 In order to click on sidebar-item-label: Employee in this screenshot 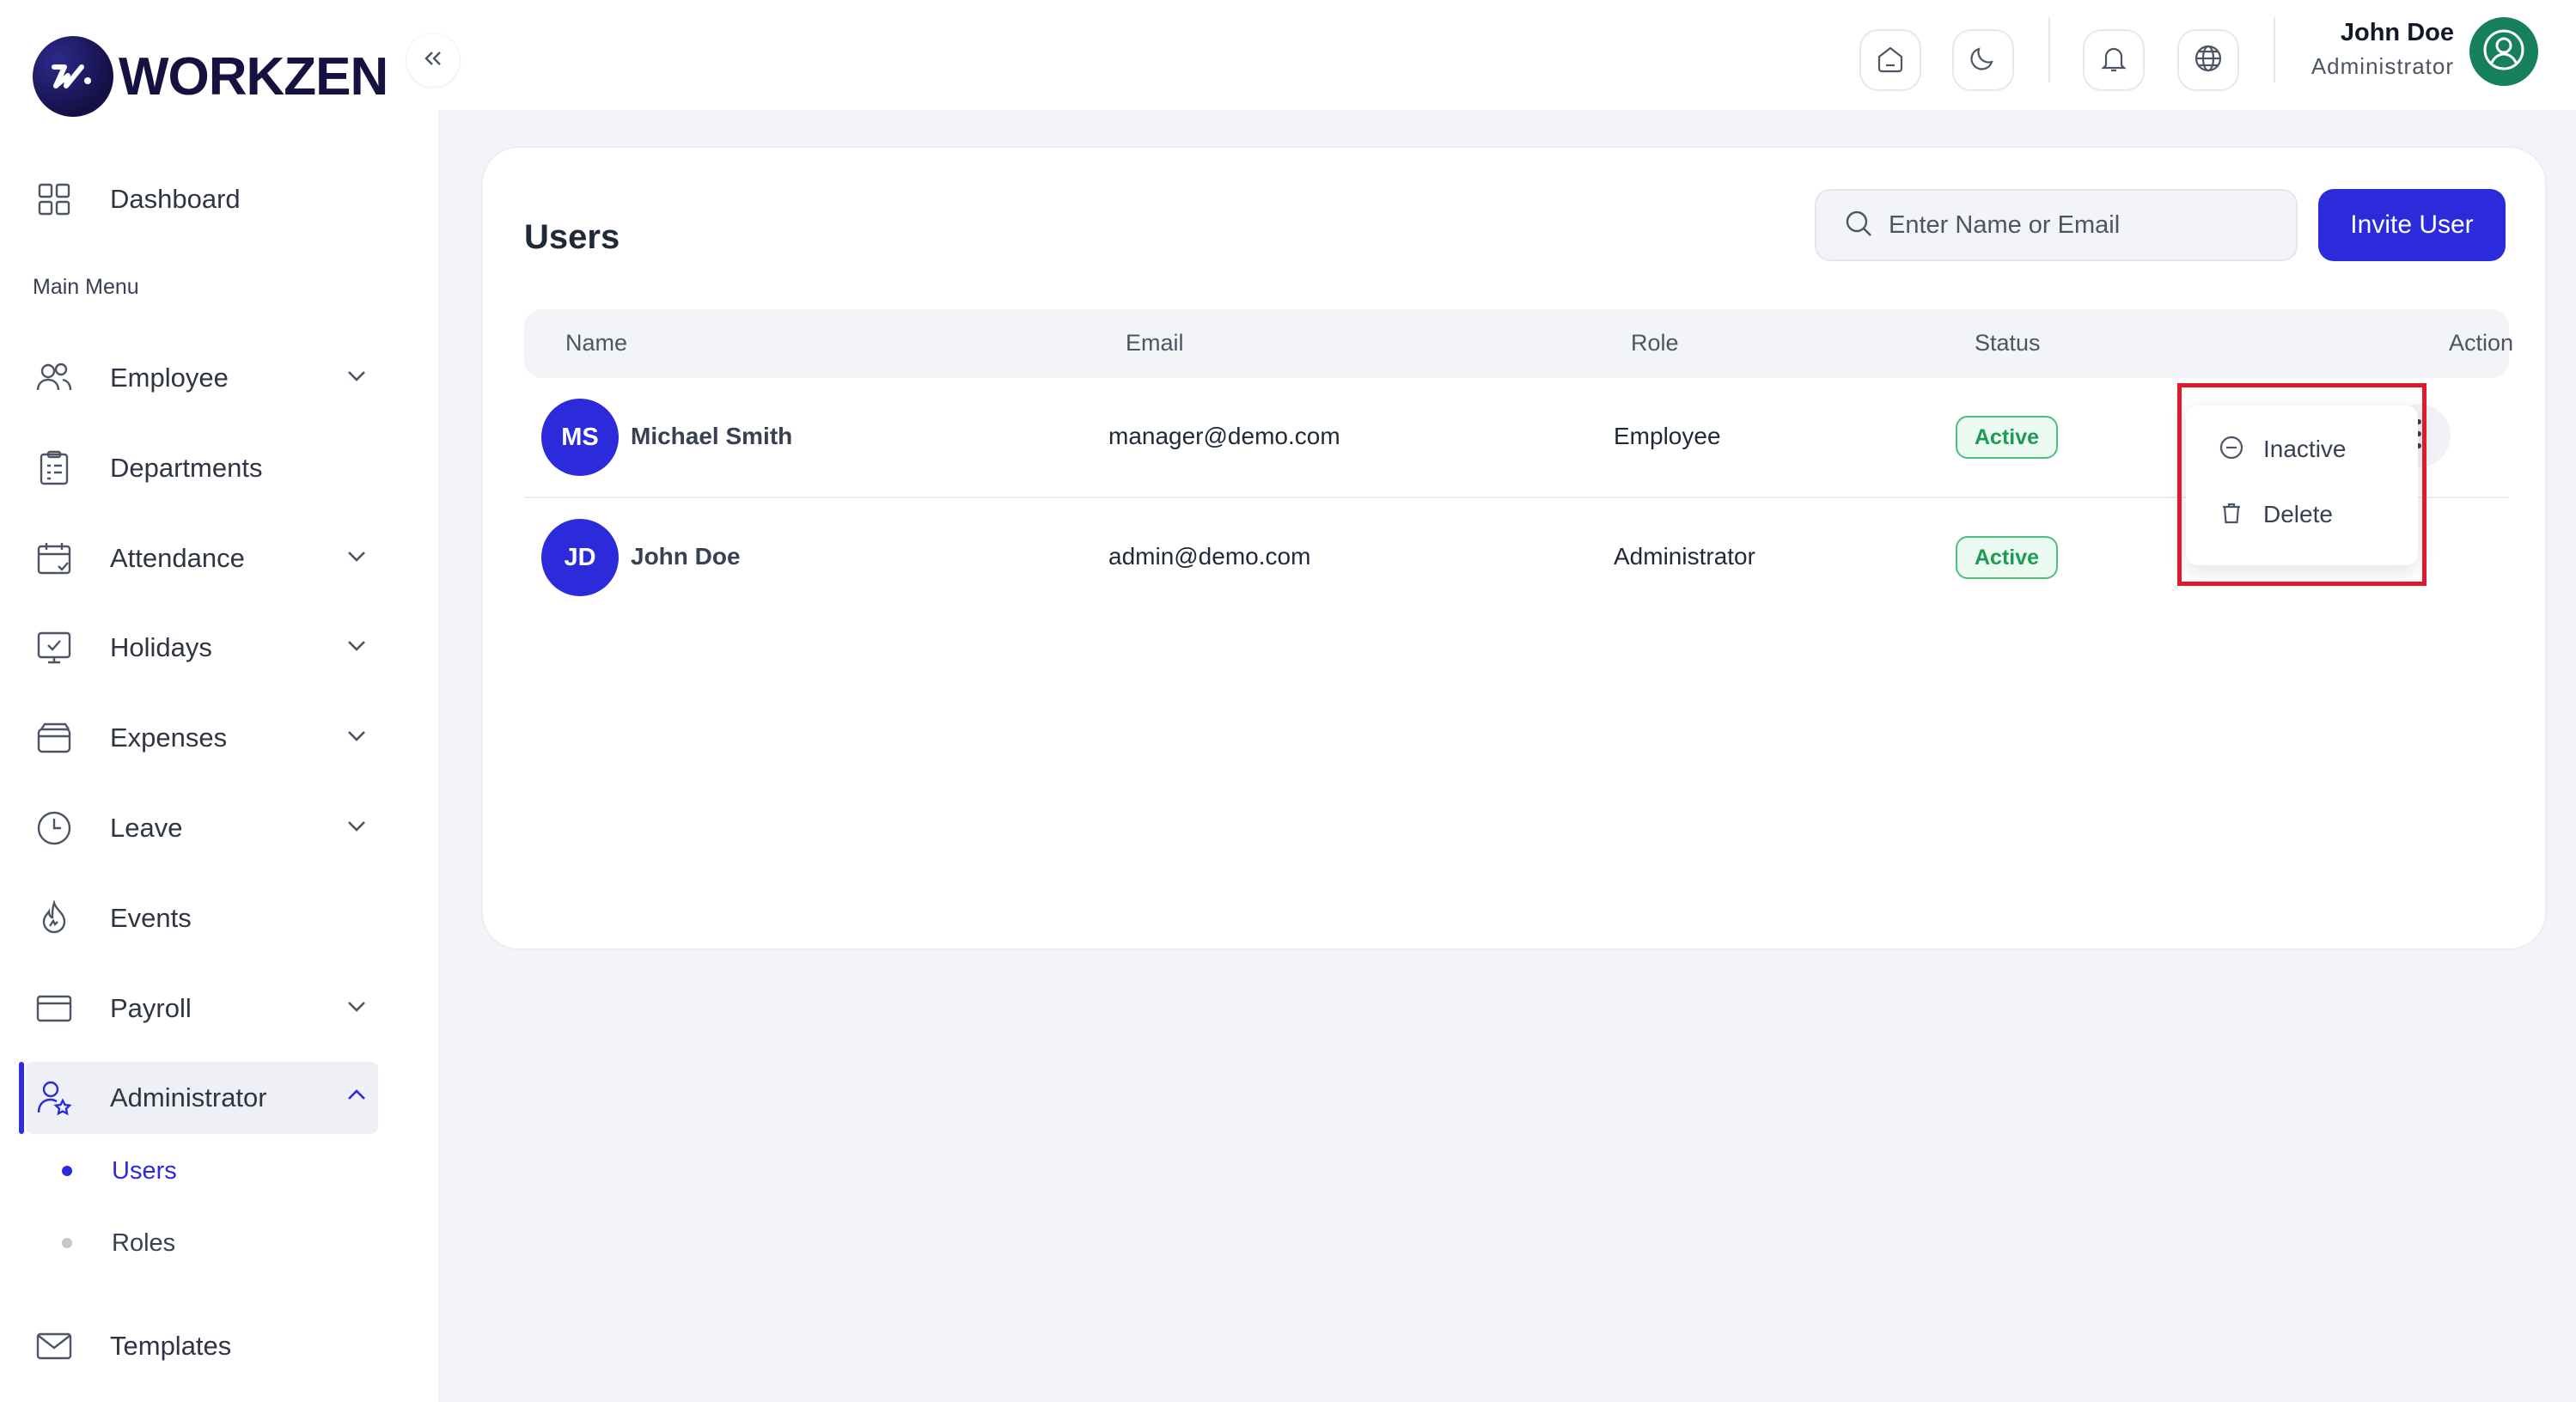, I will do `click(169, 378)`.